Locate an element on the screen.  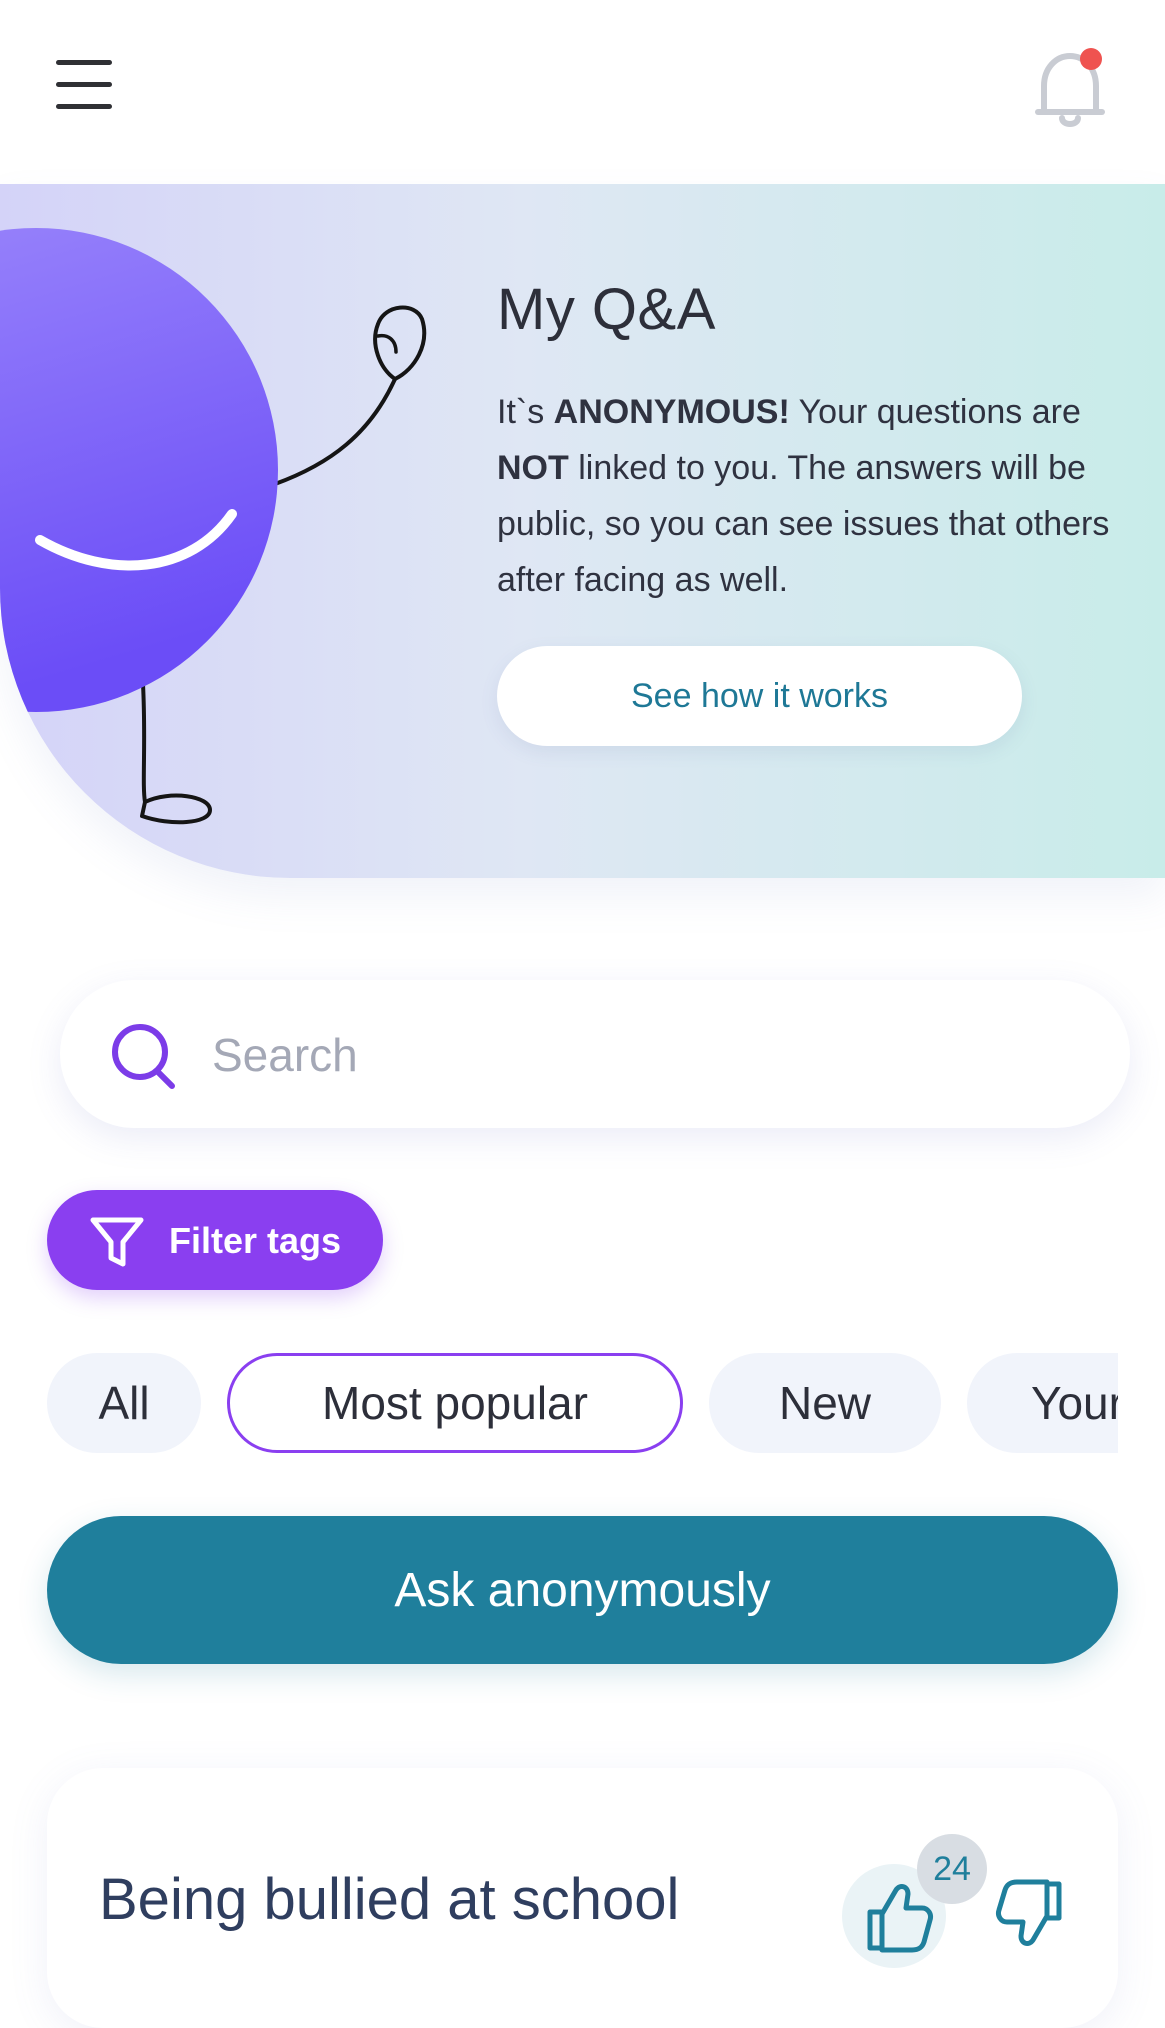
sort-tabs: All Most popular New Your is located at coordinates (582, 1403).